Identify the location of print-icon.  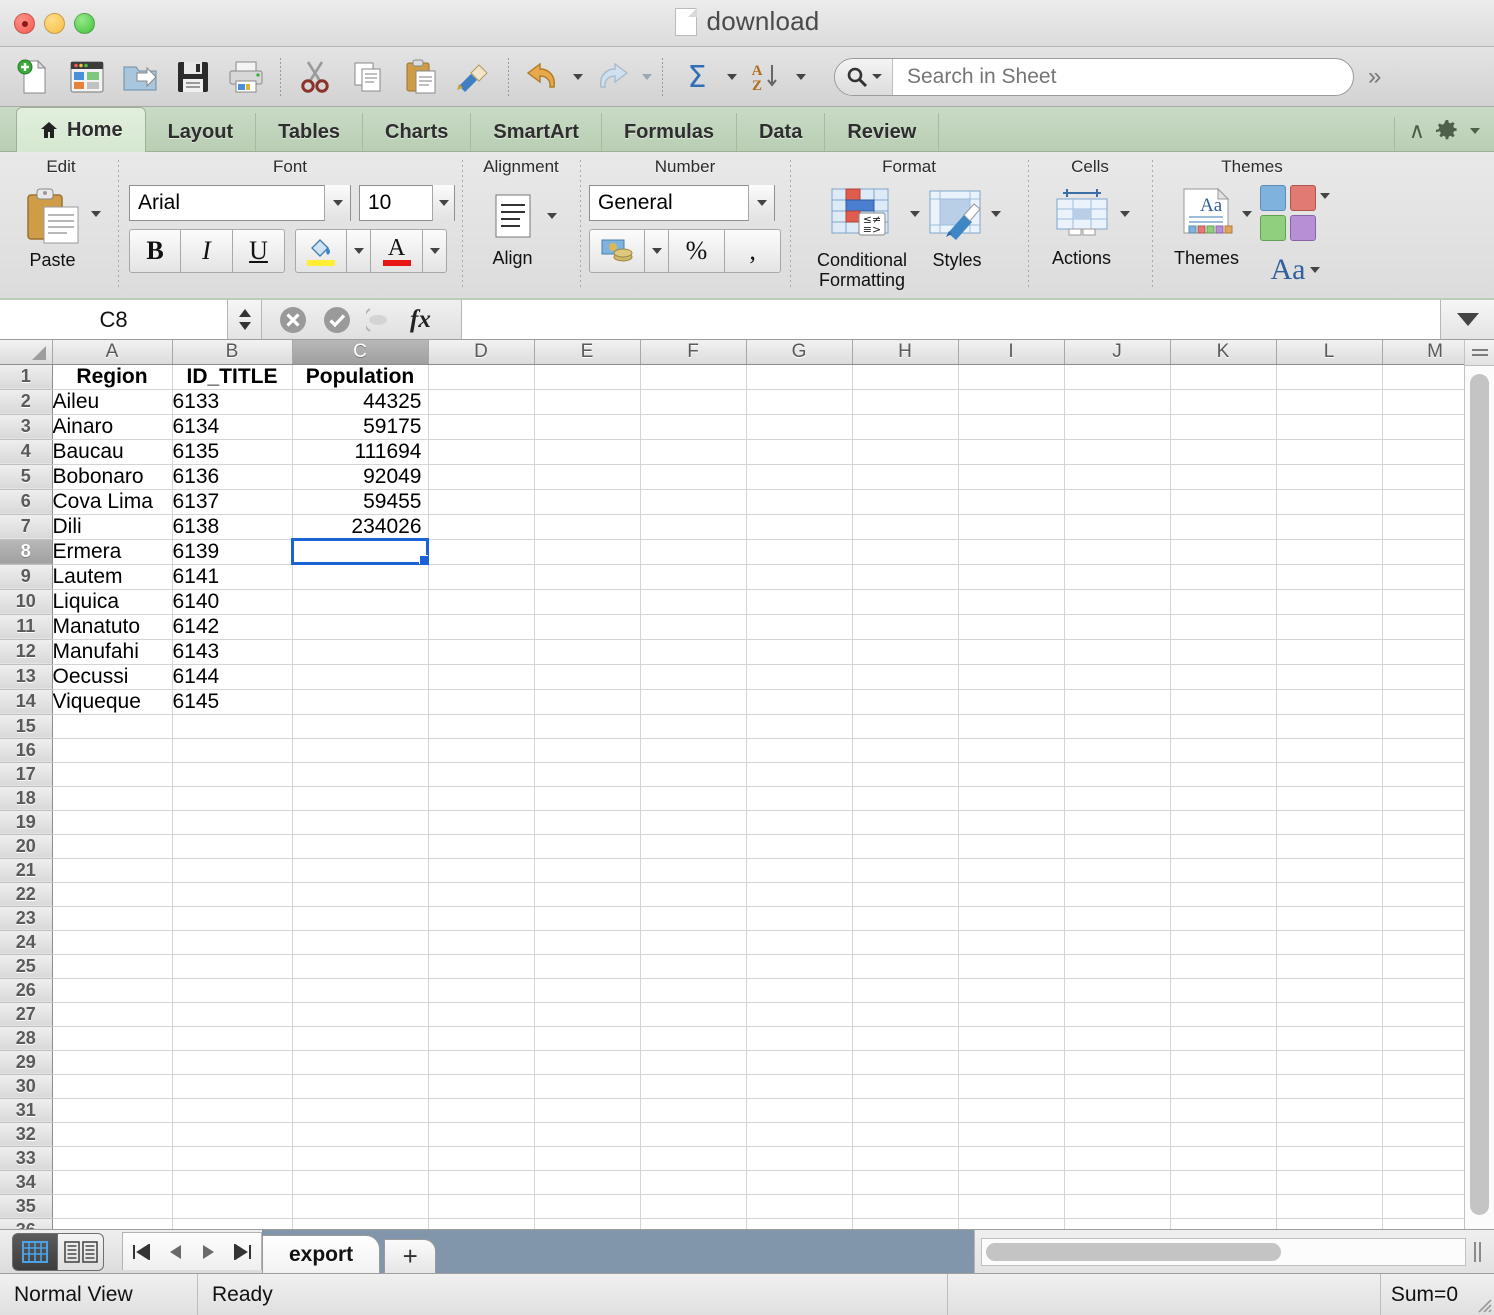
(246, 77).